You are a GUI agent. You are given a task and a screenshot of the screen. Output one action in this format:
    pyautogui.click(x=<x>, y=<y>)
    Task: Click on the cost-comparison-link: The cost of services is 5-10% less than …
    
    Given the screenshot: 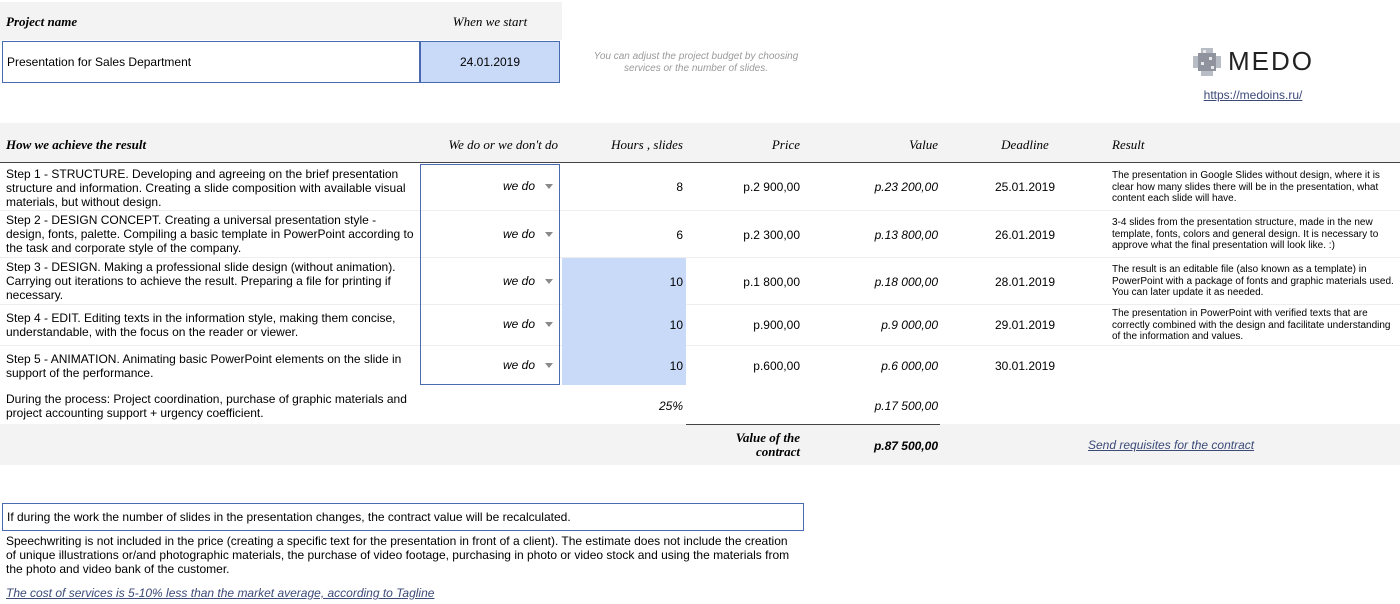 What is the action you would take?
    pyautogui.click(x=220, y=593)
    